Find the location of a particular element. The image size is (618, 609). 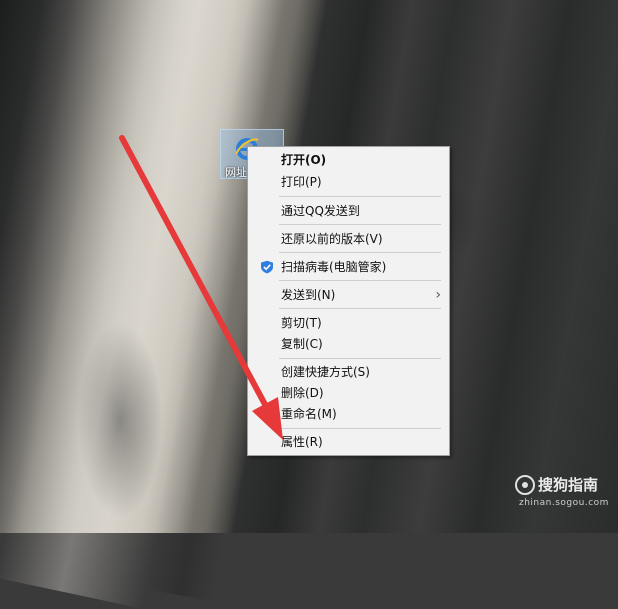

shield-icon is located at coordinates (267, 267).